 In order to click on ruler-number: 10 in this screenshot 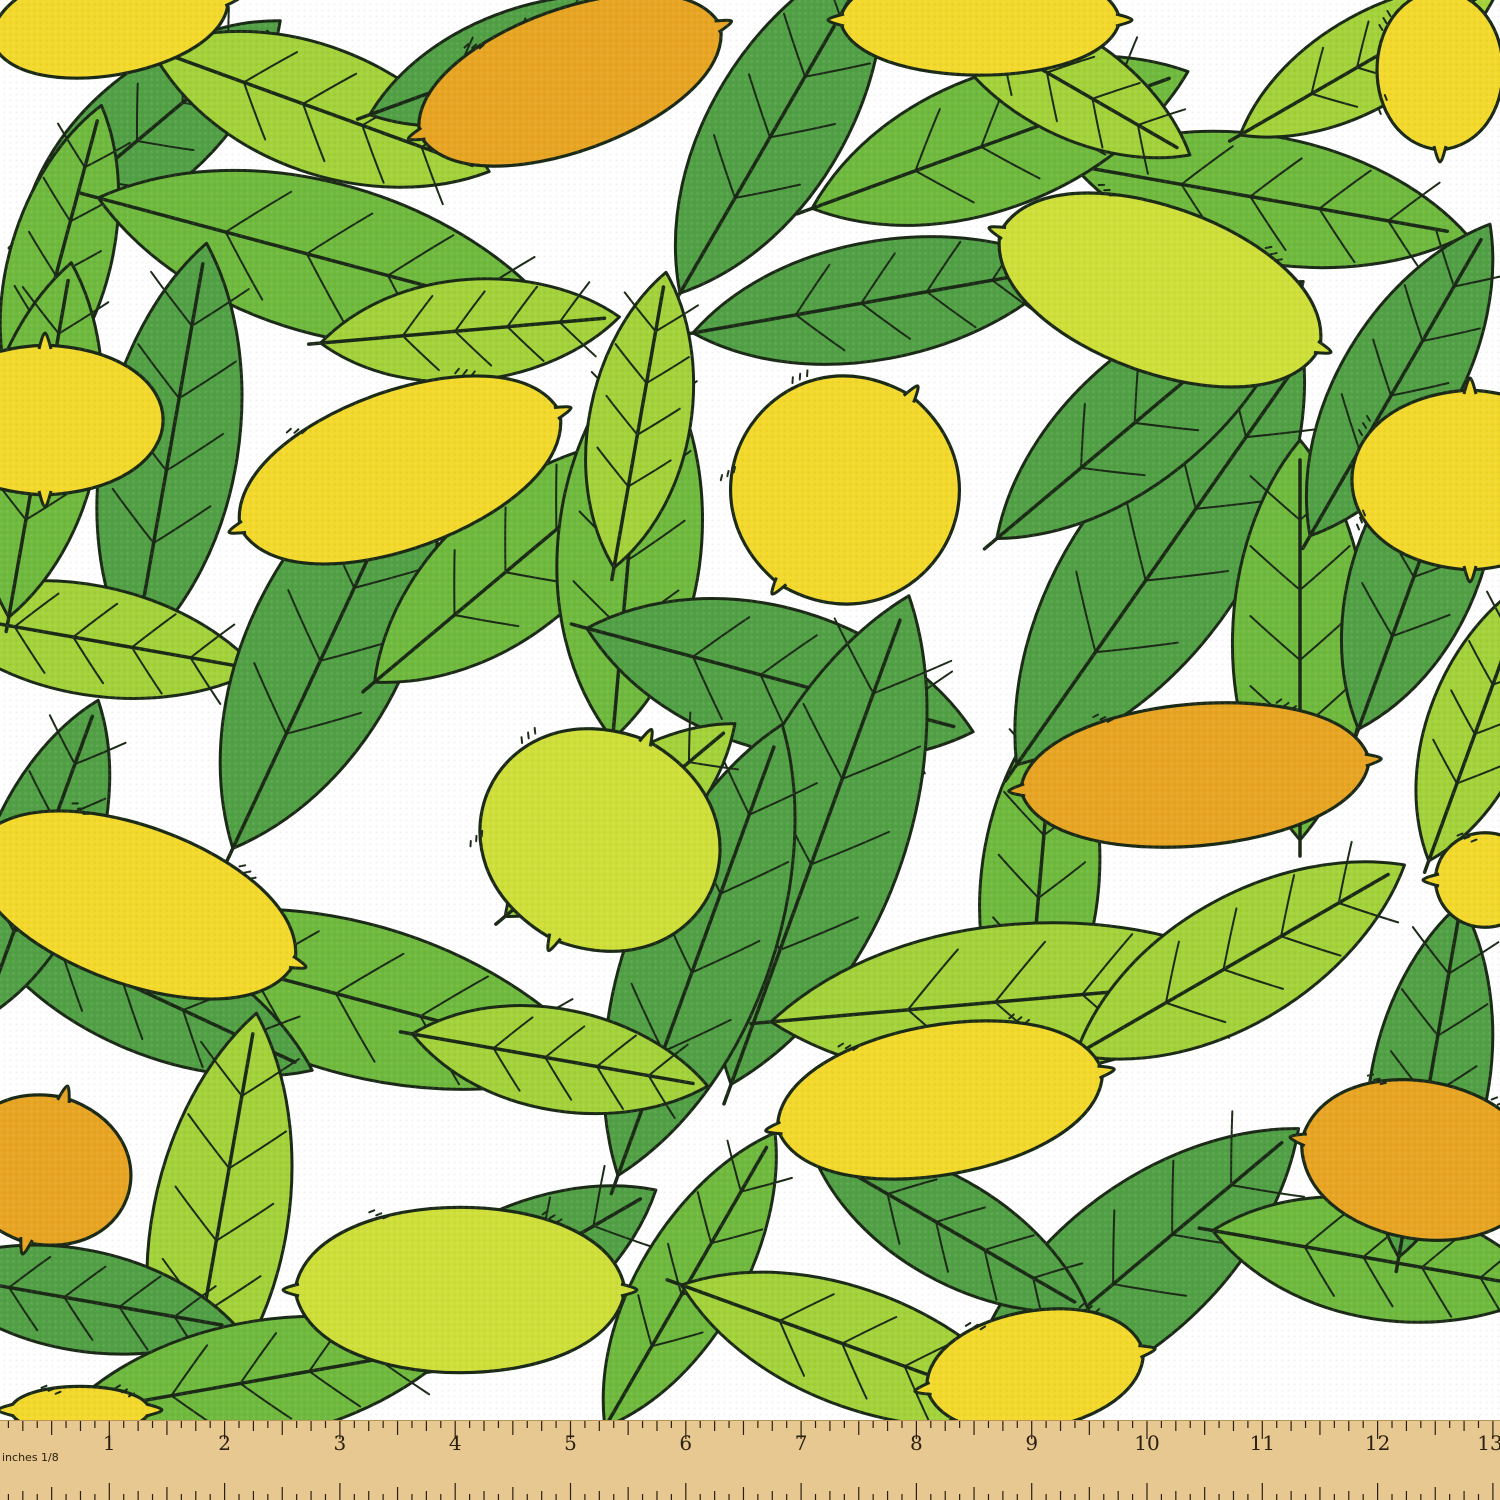, I will do `click(1147, 1443)`.